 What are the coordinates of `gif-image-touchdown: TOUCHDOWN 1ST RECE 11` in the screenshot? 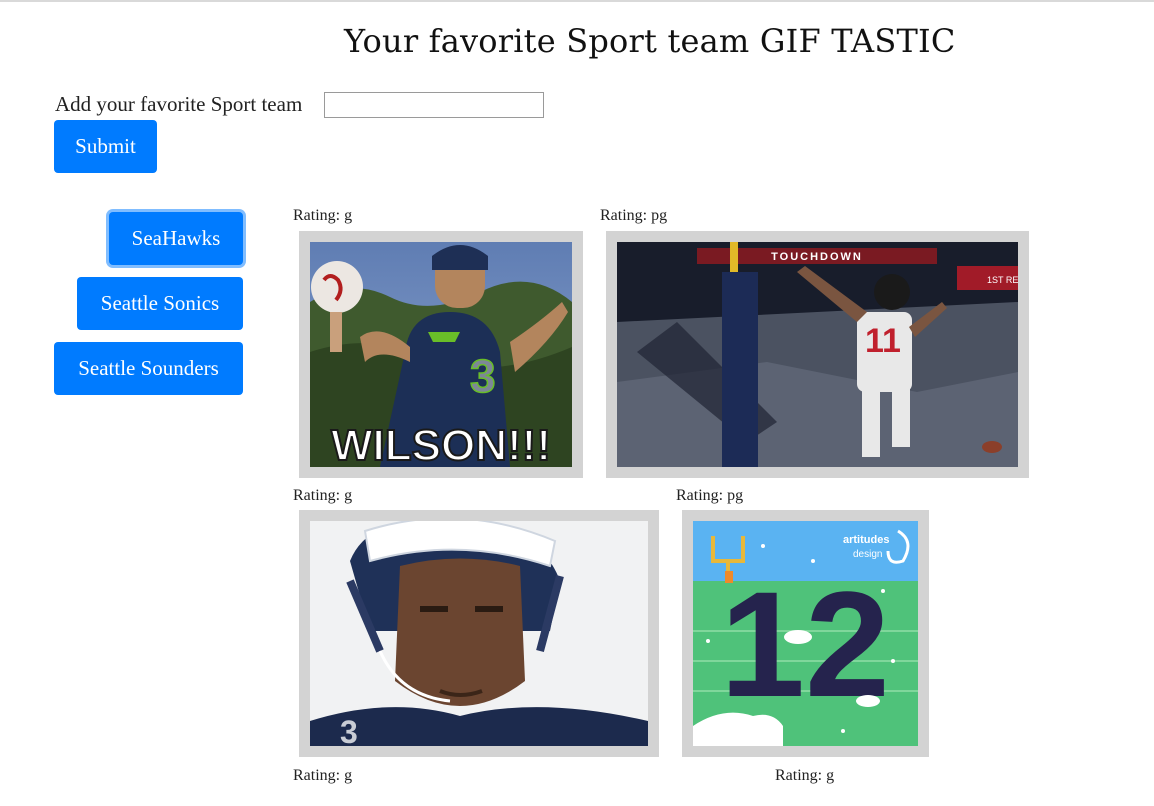 It's located at (817, 354).